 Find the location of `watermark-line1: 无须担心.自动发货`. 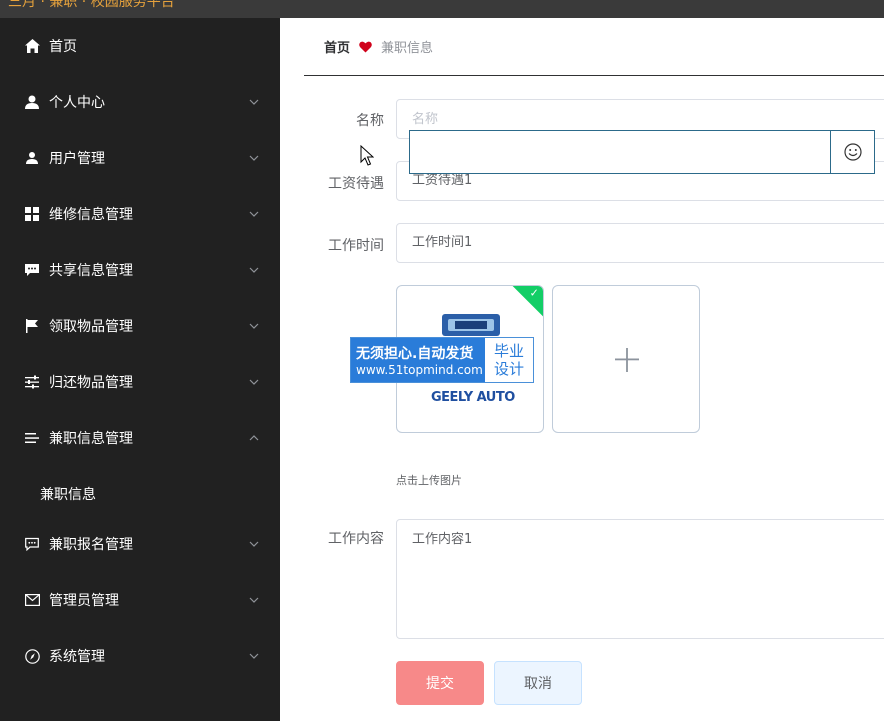

watermark-line1: 无须担心.自动发货 is located at coordinates (415, 354).